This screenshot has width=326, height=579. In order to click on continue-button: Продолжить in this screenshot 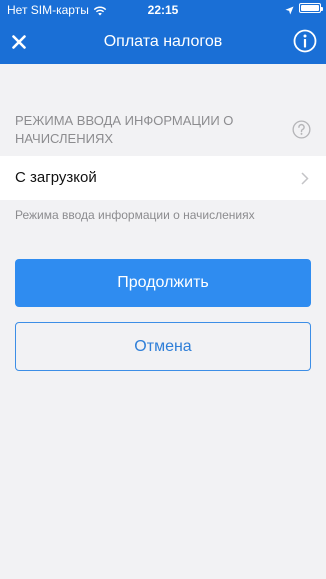, I will do `click(163, 283)`.